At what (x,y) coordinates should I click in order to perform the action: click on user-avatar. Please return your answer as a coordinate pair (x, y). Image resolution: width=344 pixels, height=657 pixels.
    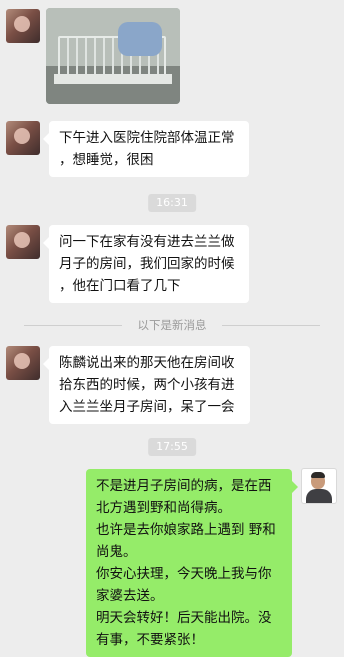
    Looking at the image, I should click on (319, 486).